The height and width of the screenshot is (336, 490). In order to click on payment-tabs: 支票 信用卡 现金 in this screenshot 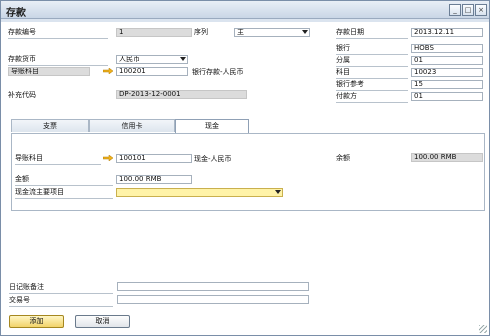, I will do `click(248, 126)`.